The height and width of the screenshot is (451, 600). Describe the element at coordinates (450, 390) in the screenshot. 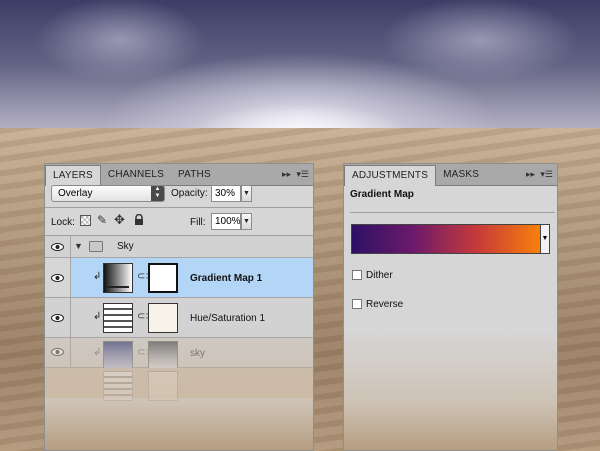

I see `reflection-fade` at that location.